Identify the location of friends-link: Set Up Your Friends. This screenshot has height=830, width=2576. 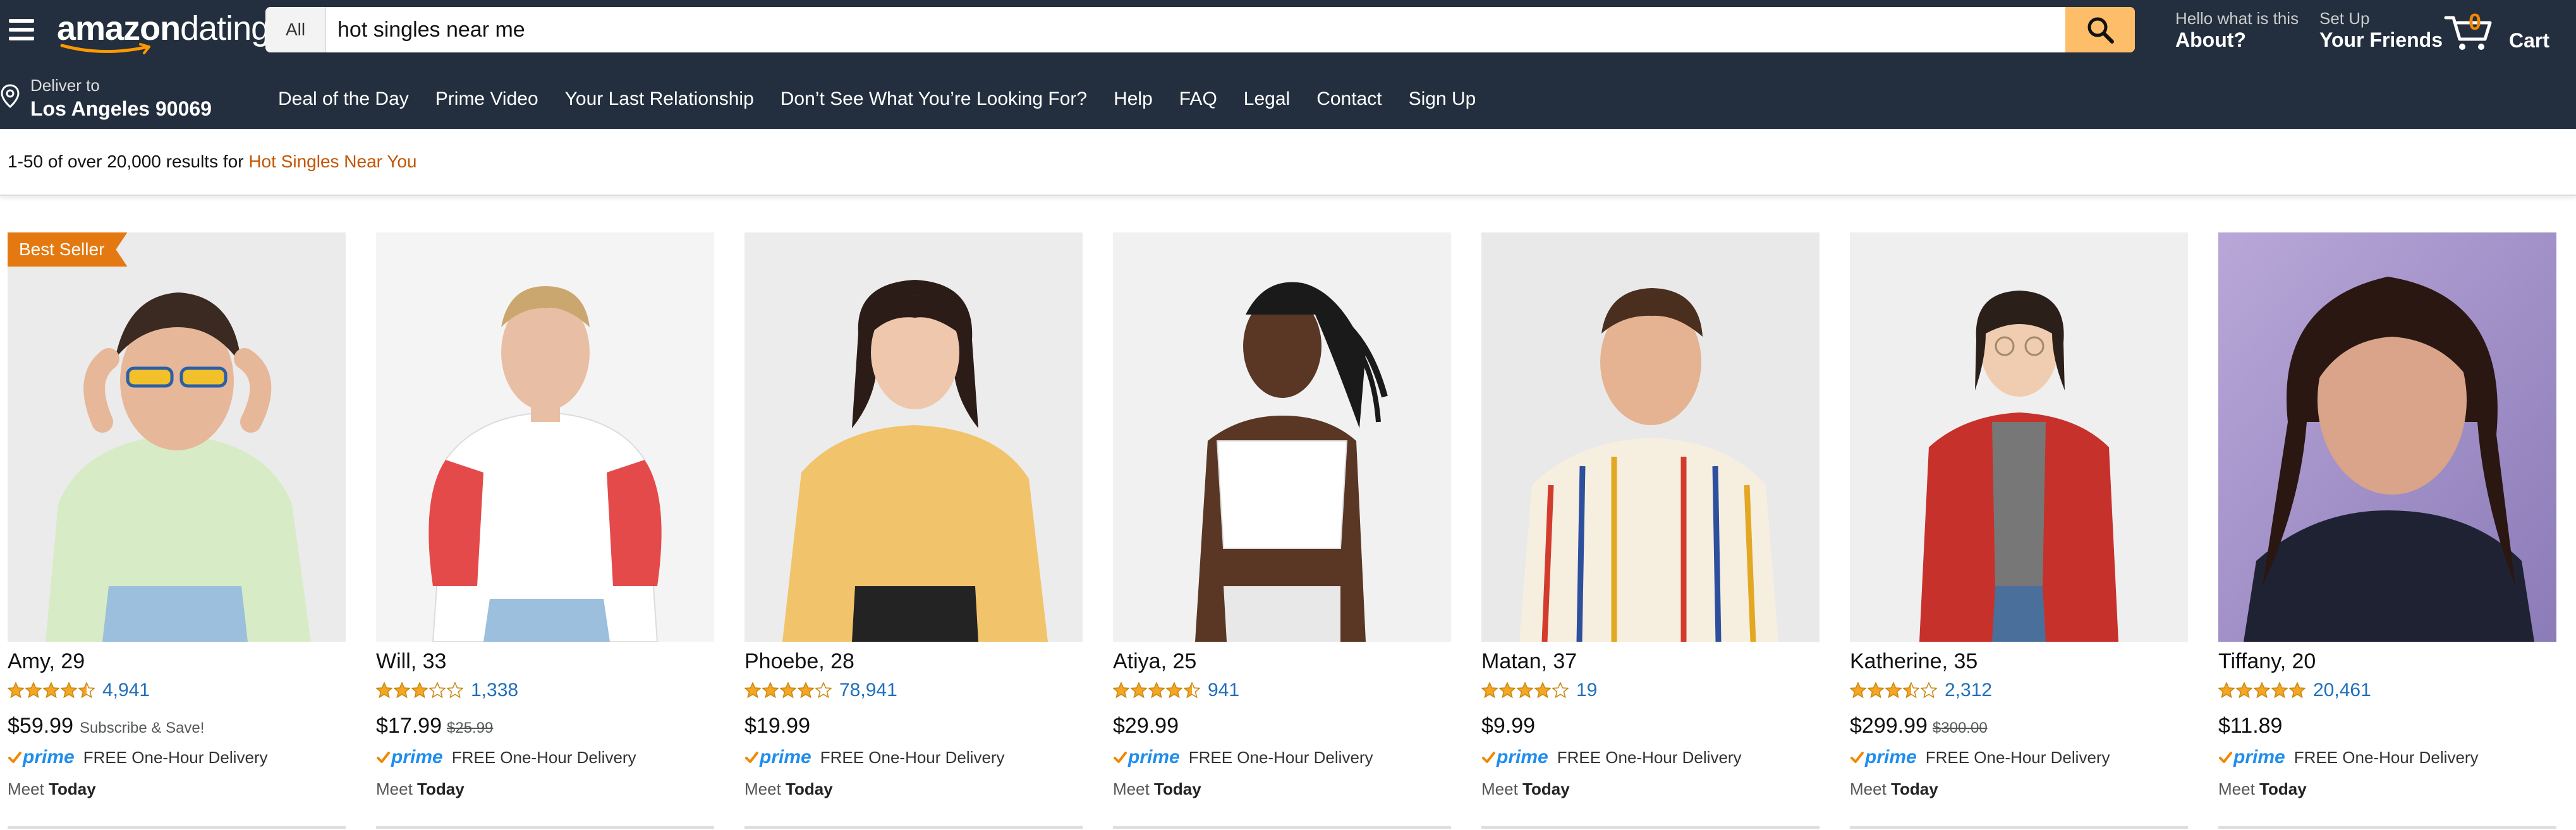
(2381, 31).